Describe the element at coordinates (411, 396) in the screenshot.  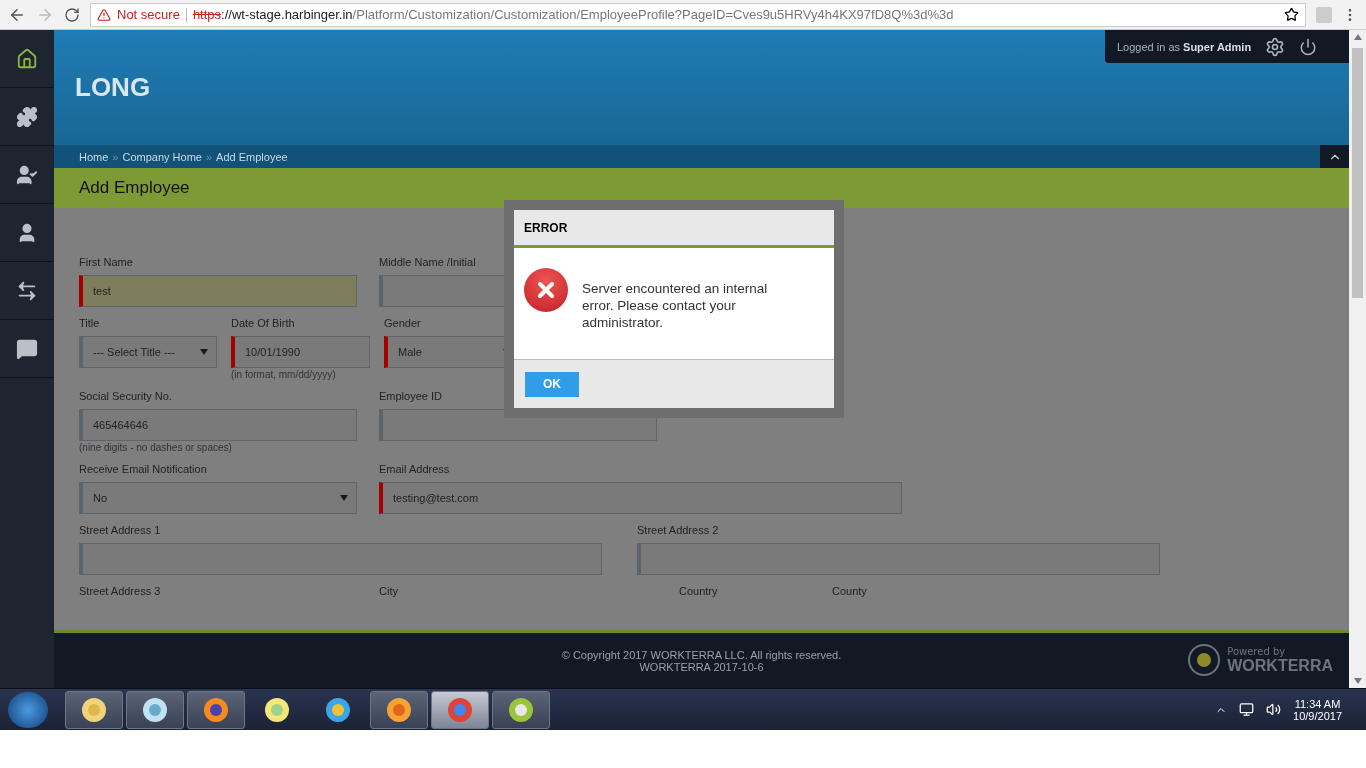
I see `field-label: Employee ID` at that location.